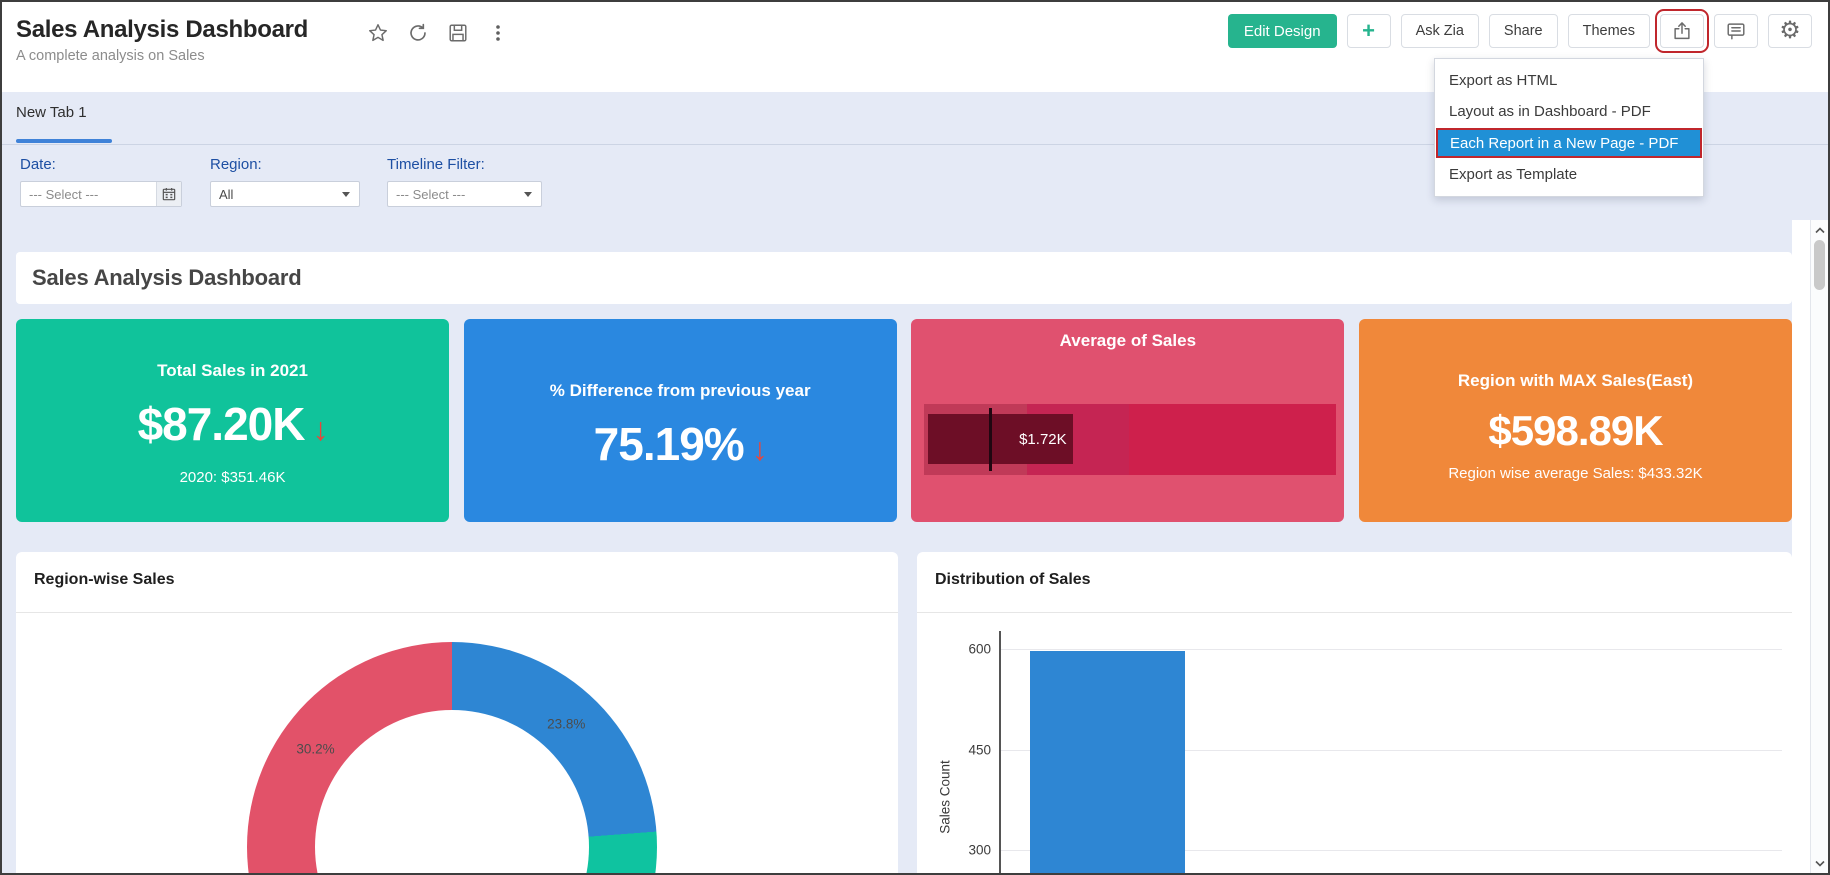  I want to click on kpi-value: $598.89K, so click(1575, 431).